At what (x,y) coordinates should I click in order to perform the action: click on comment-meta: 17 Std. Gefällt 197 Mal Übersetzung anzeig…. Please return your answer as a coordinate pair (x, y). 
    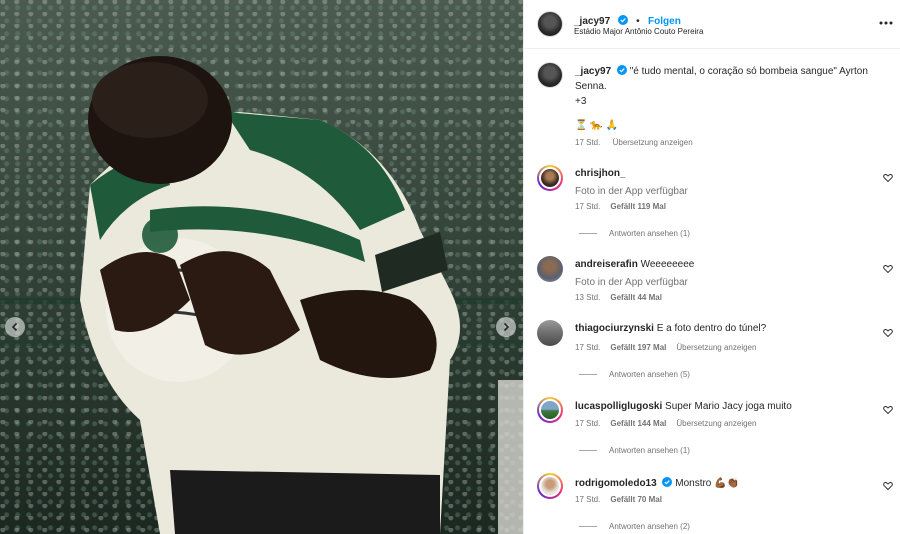
    Looking at the image, I should click on (670, 347).